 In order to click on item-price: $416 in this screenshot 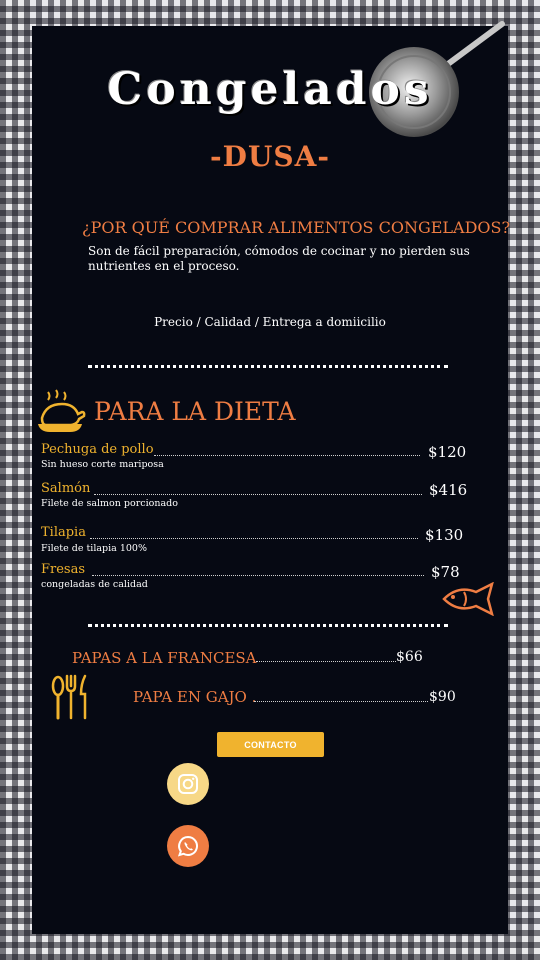, I will do `click(448, 490)`.